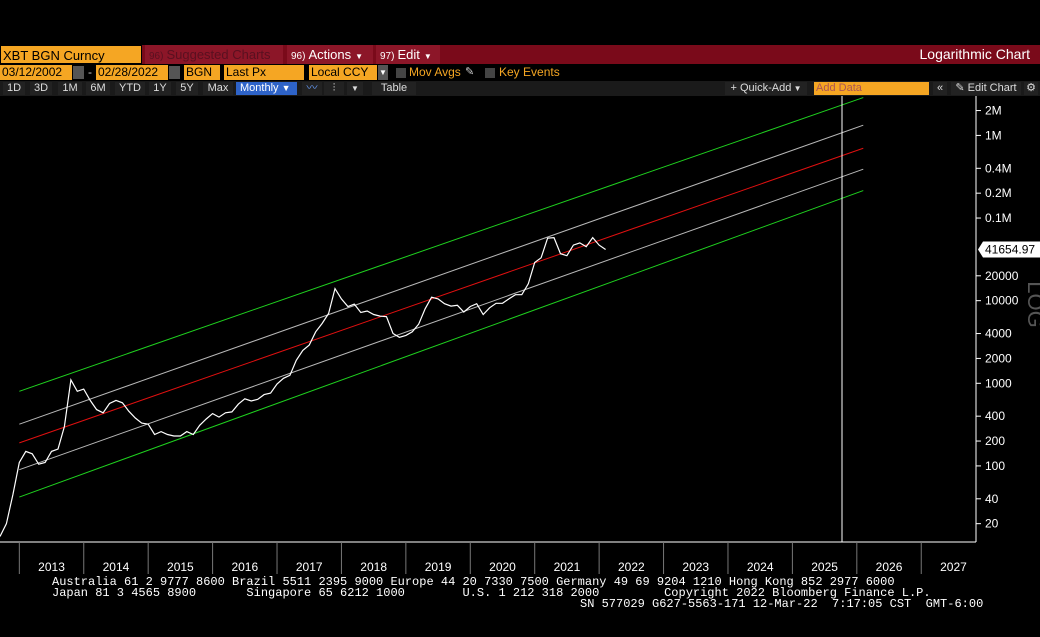  What do you see at coordinates (998, 358) in the screenshot?
I see `y-tick-label: 2000` at bounding box center [998, 358].